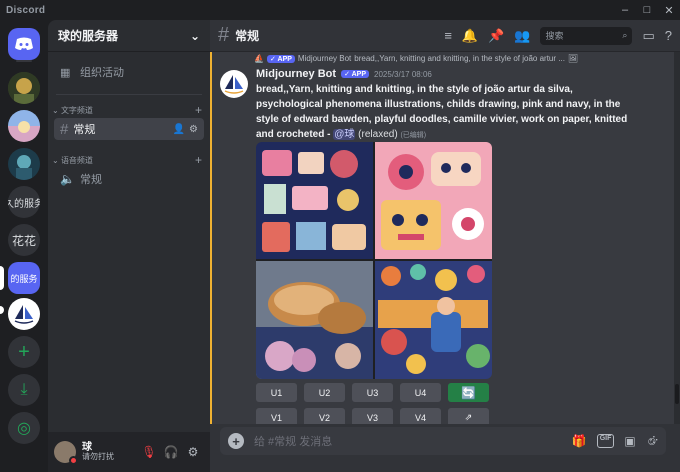 The height and width of the screenshot is (472, 680). I want to click on active-server-pill, so click(2, 278).